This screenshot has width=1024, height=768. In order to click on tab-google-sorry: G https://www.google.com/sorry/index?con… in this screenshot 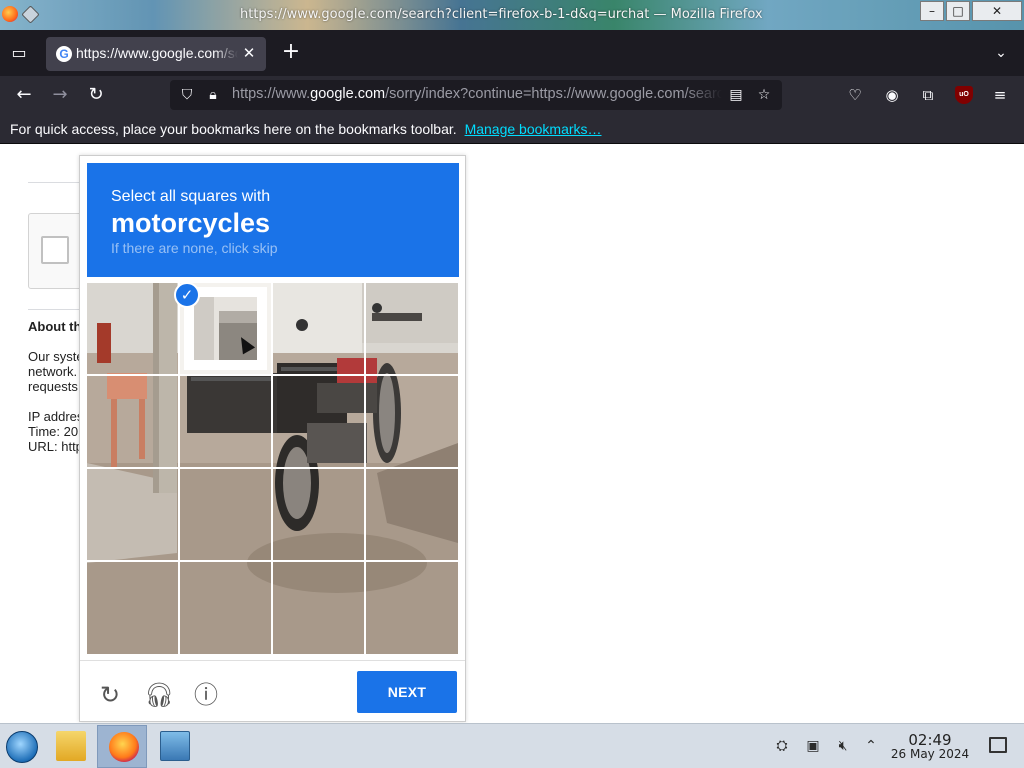, I will do `click(156, 54)`.